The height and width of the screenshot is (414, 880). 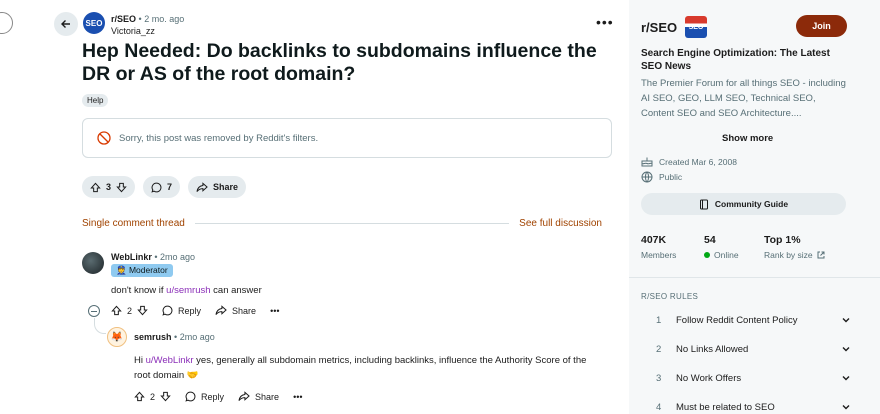 What do you see at coordinates (142, 270) in the screenshot?
I see `moderator-badge: 👮 Moderator` at bounding box center [142, 270].